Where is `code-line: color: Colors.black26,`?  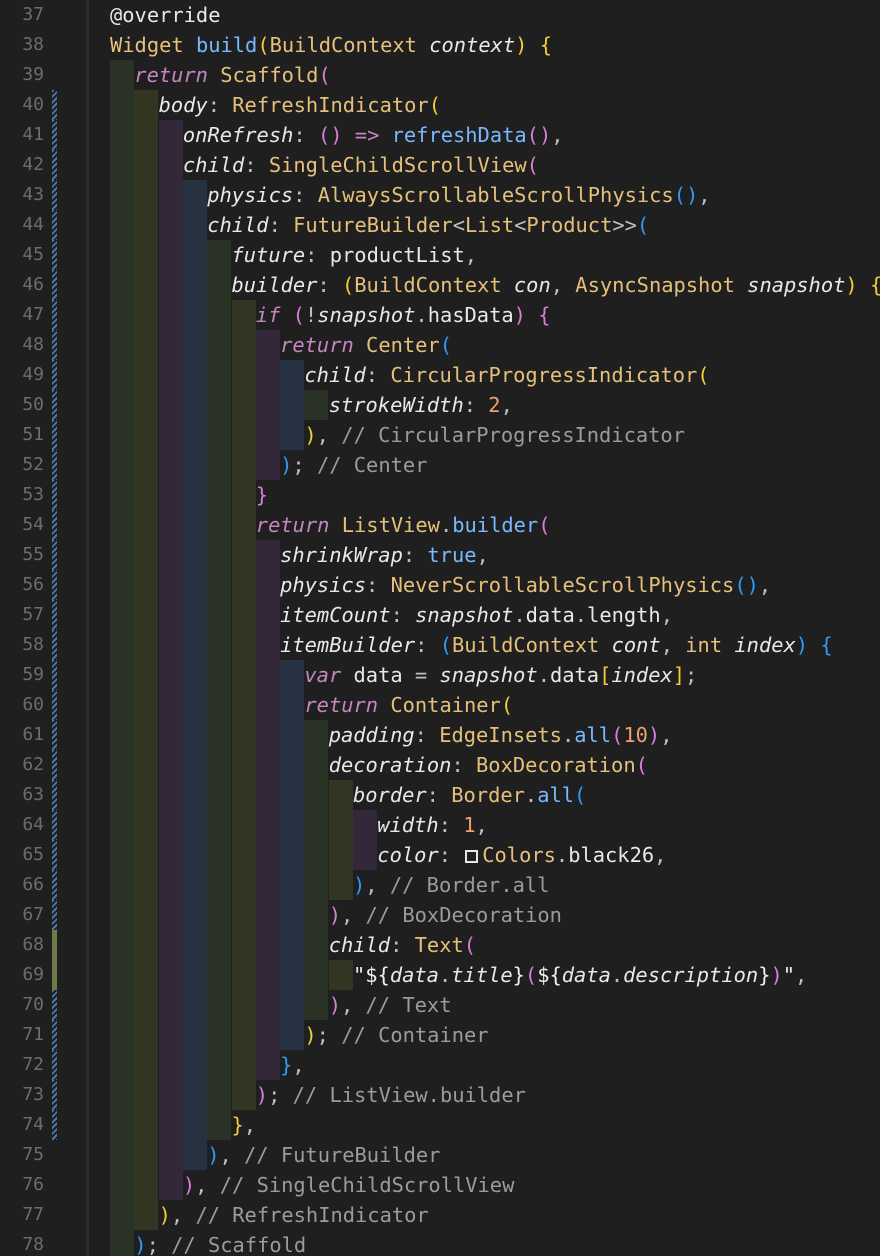 code-line: color: Colors.black26, is located at coordinates (521, 855).